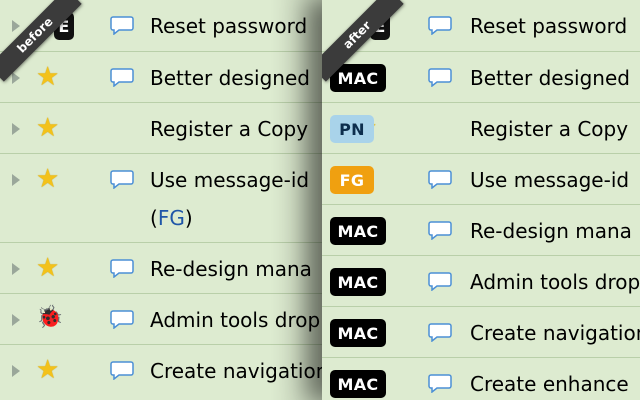 Image resolution: width=640 pixels, height=400 pixels. I want to click on subtag-close-paren: ), so click(188, 218).